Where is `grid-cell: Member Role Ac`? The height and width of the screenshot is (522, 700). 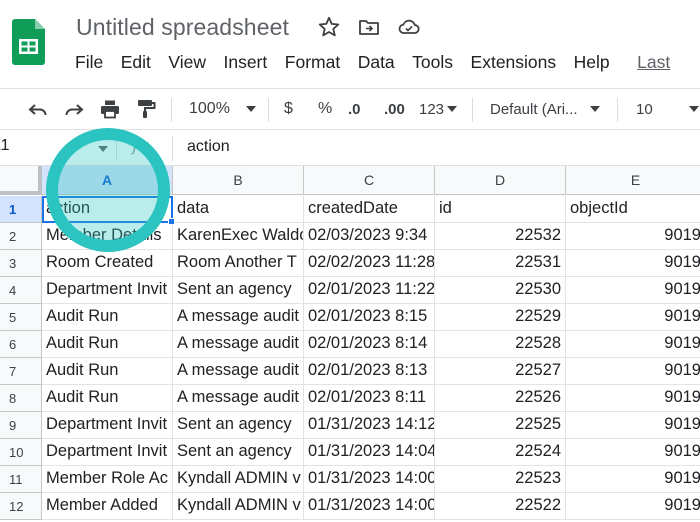
grid-cell: Member Role Ac is located at coordinates (107, 479).